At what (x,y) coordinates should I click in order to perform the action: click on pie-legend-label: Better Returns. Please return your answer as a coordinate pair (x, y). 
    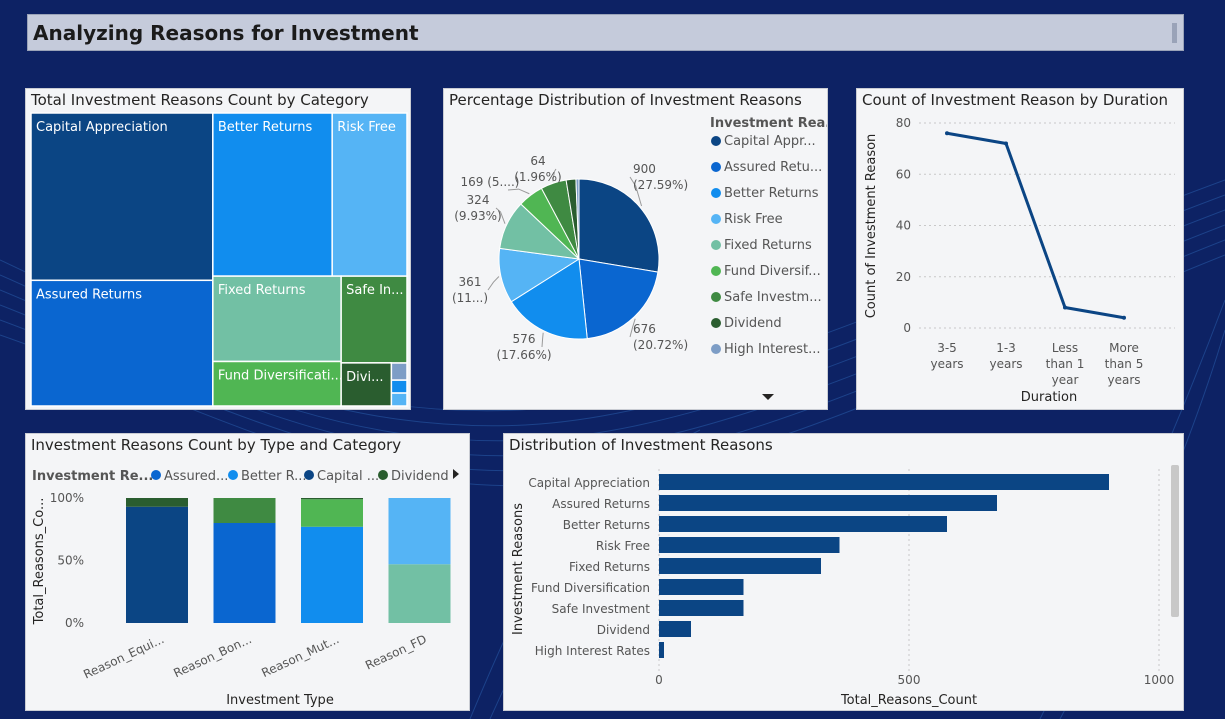
    Looking at the image, I should click on (771, 193).